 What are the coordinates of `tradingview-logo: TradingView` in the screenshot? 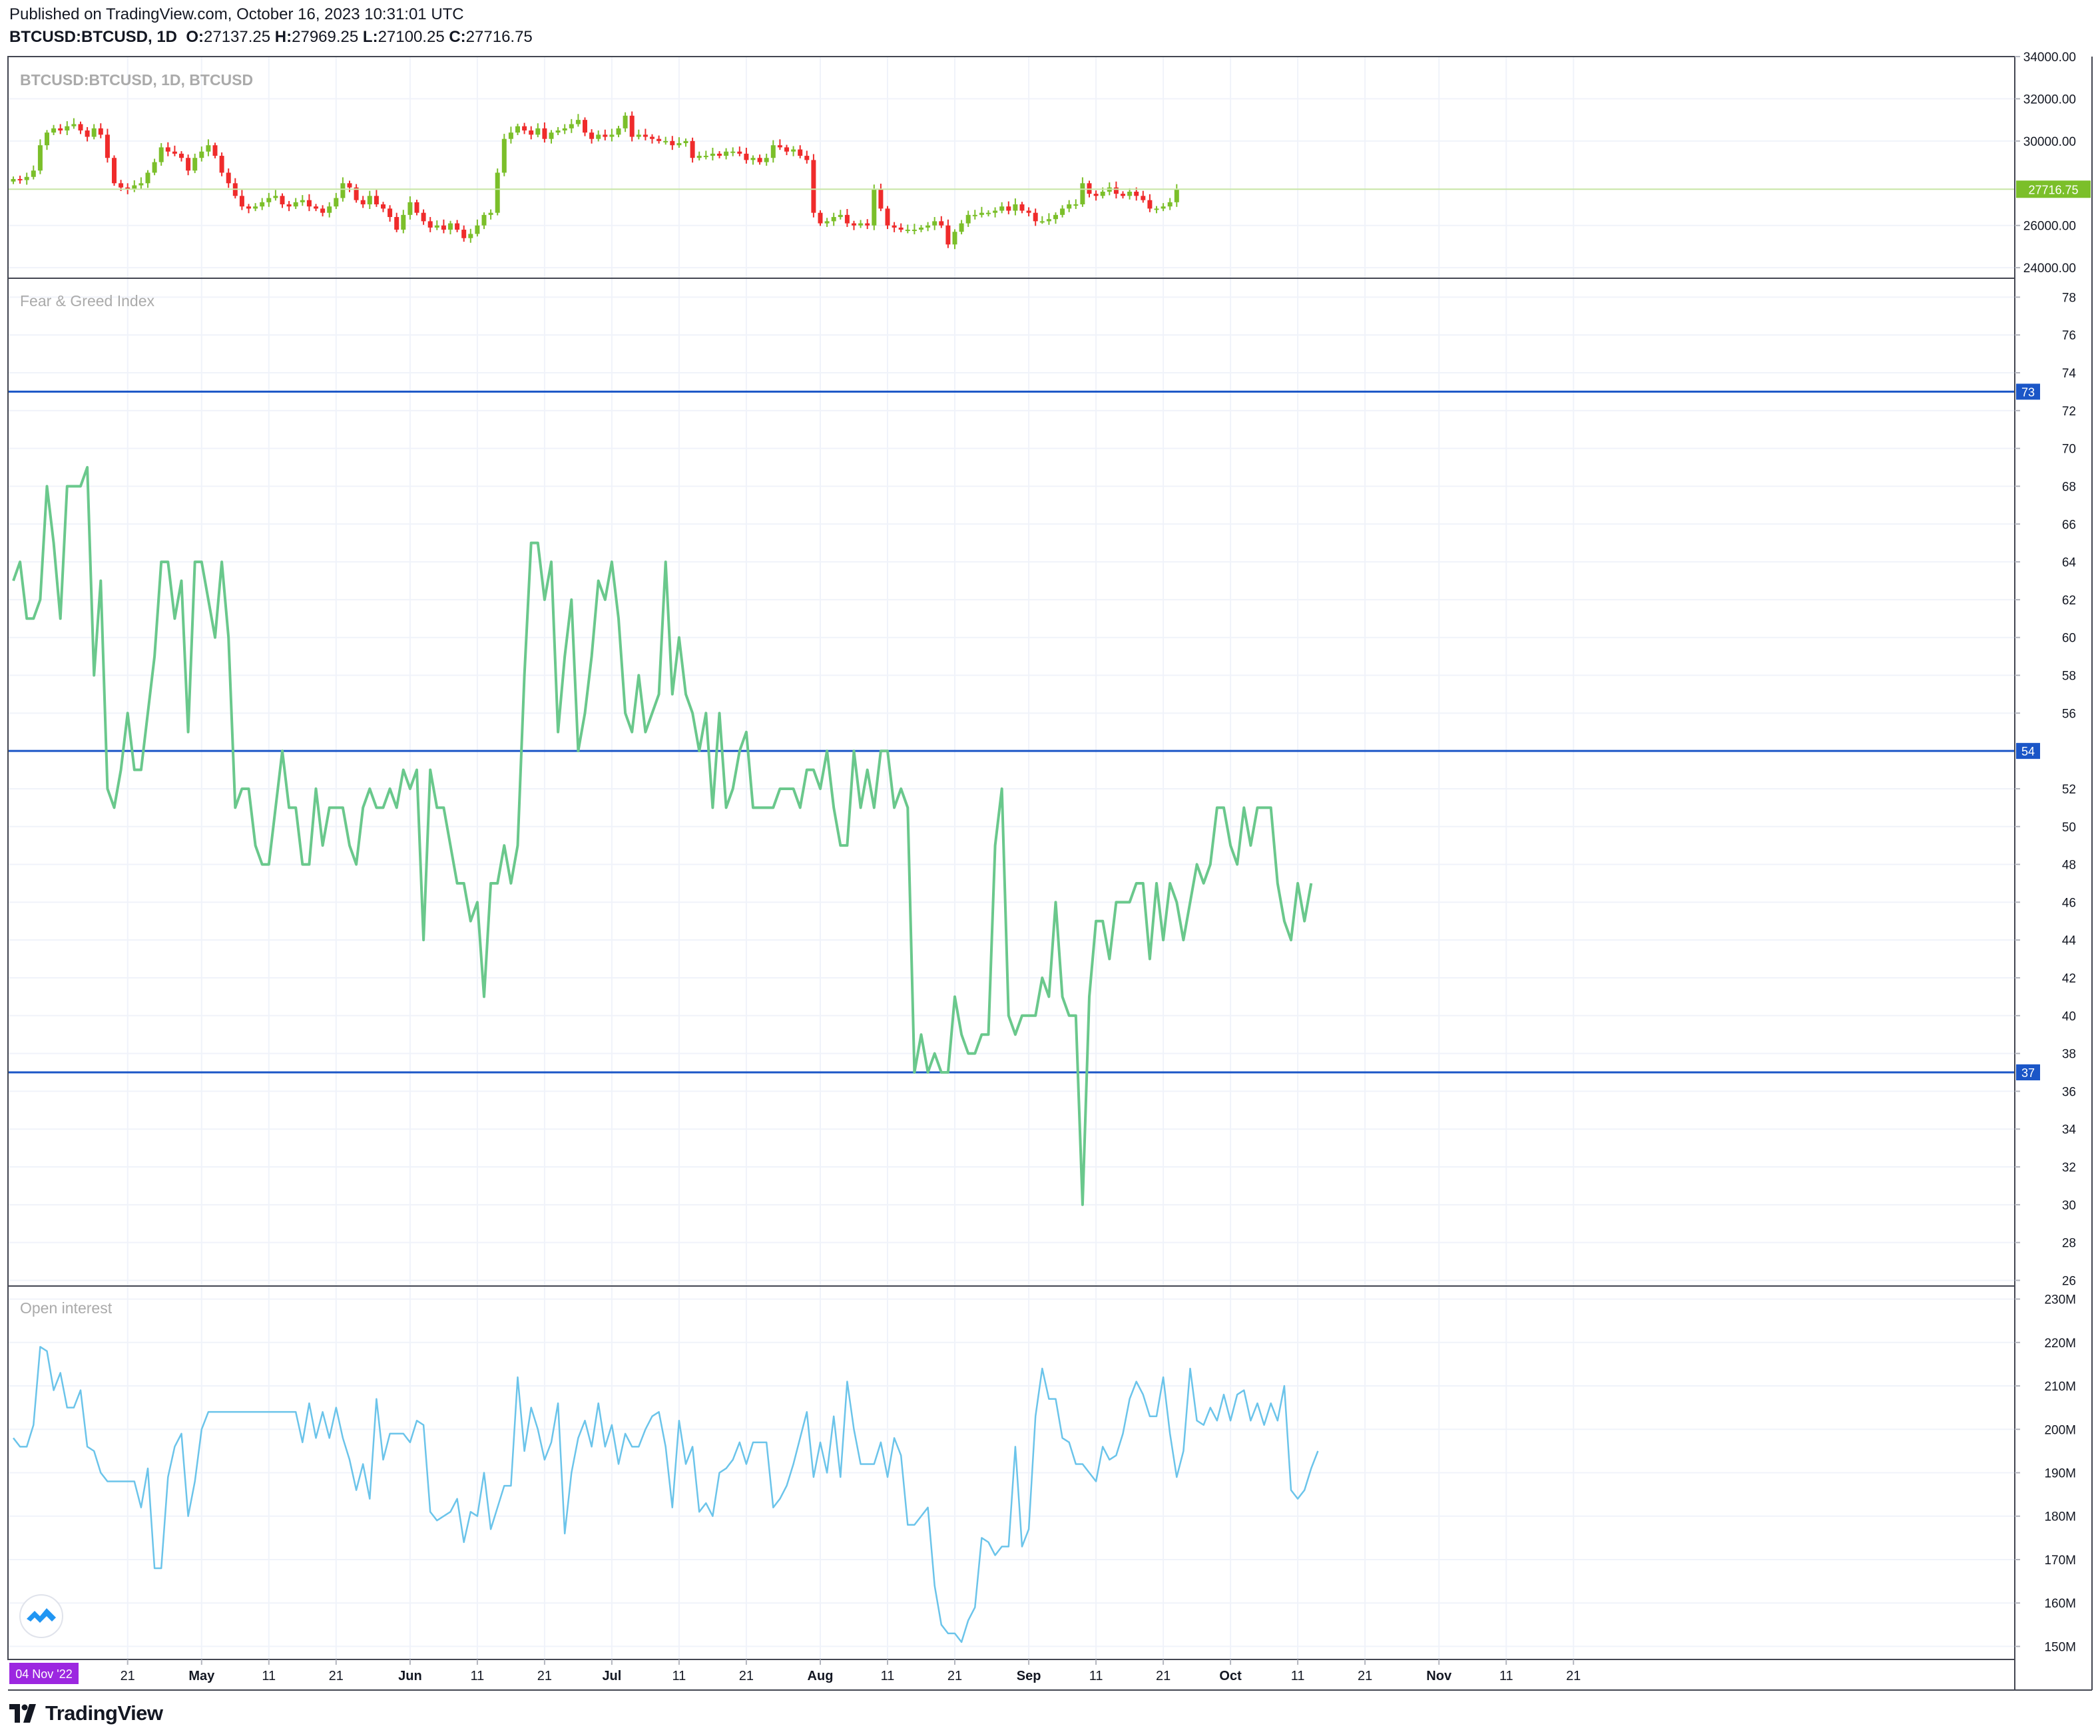 It's located at (86, 1714).